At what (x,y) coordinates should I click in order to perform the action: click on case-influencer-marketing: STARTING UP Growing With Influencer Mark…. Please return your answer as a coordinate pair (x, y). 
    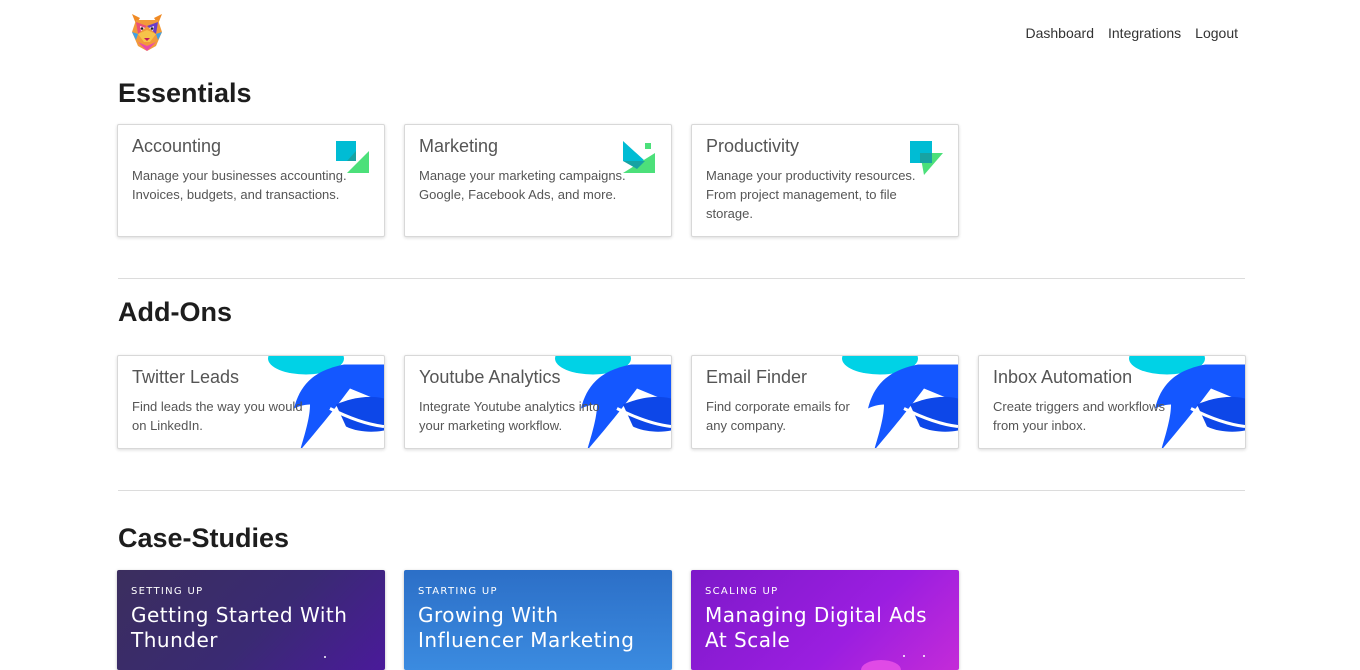
    Looking at the image, I should click on (538, 620).